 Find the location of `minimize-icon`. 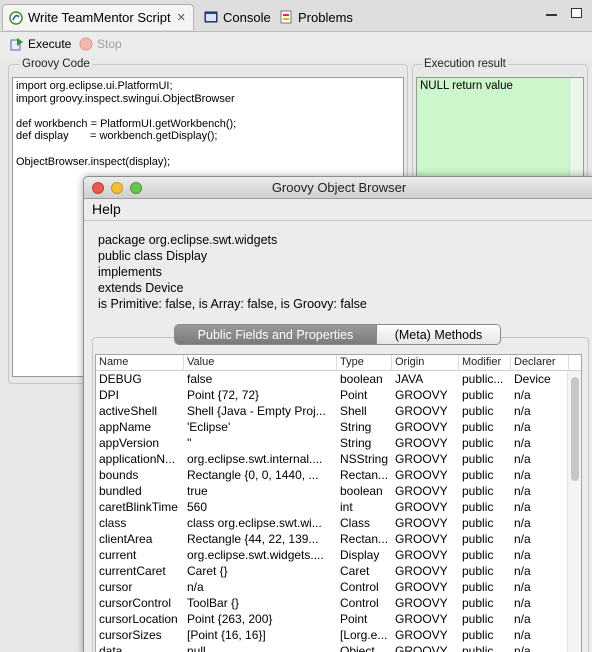

minimize-icon is located at coordinates (551, 15).